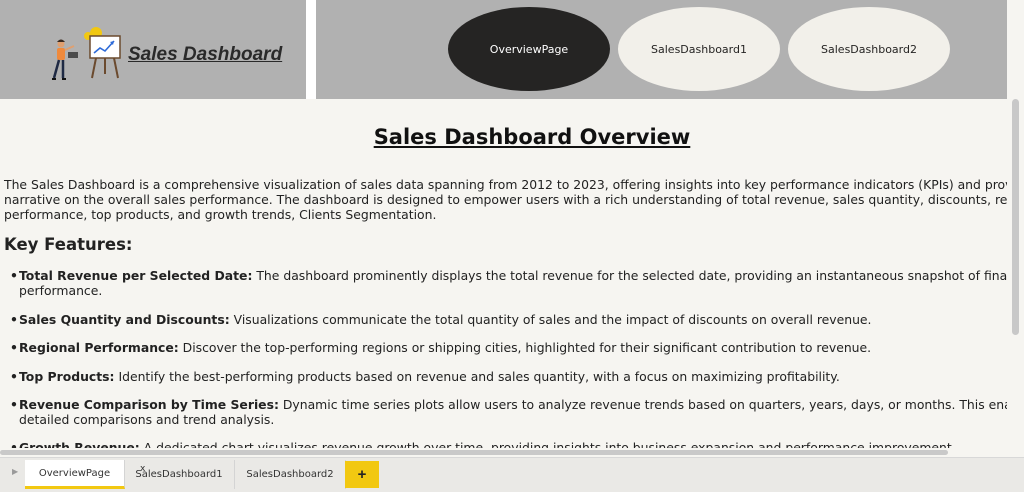  I want to click on vertical-scrollbar-thumb, so click(1015, 217).